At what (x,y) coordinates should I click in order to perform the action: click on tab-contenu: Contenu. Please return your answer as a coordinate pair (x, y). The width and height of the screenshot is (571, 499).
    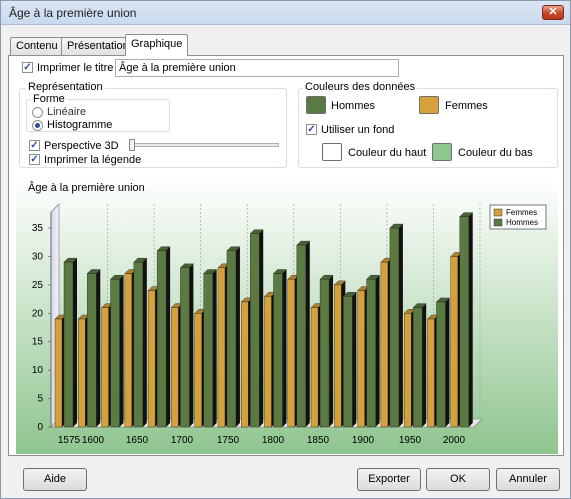
    Looking at the image, I should click on (37, 46).